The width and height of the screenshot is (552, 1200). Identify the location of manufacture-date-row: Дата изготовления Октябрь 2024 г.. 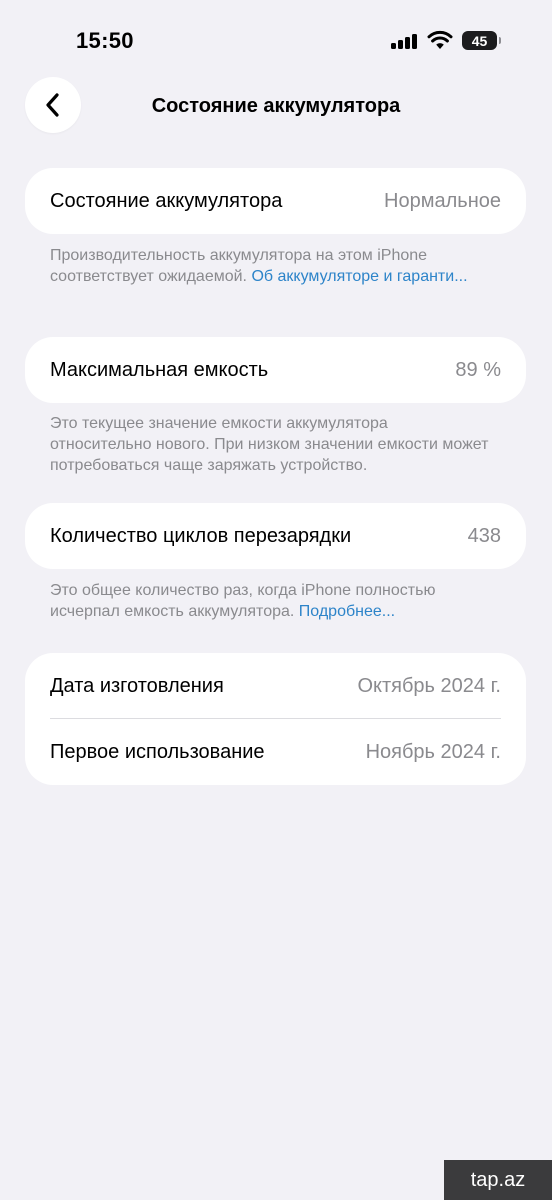
(275, 686).